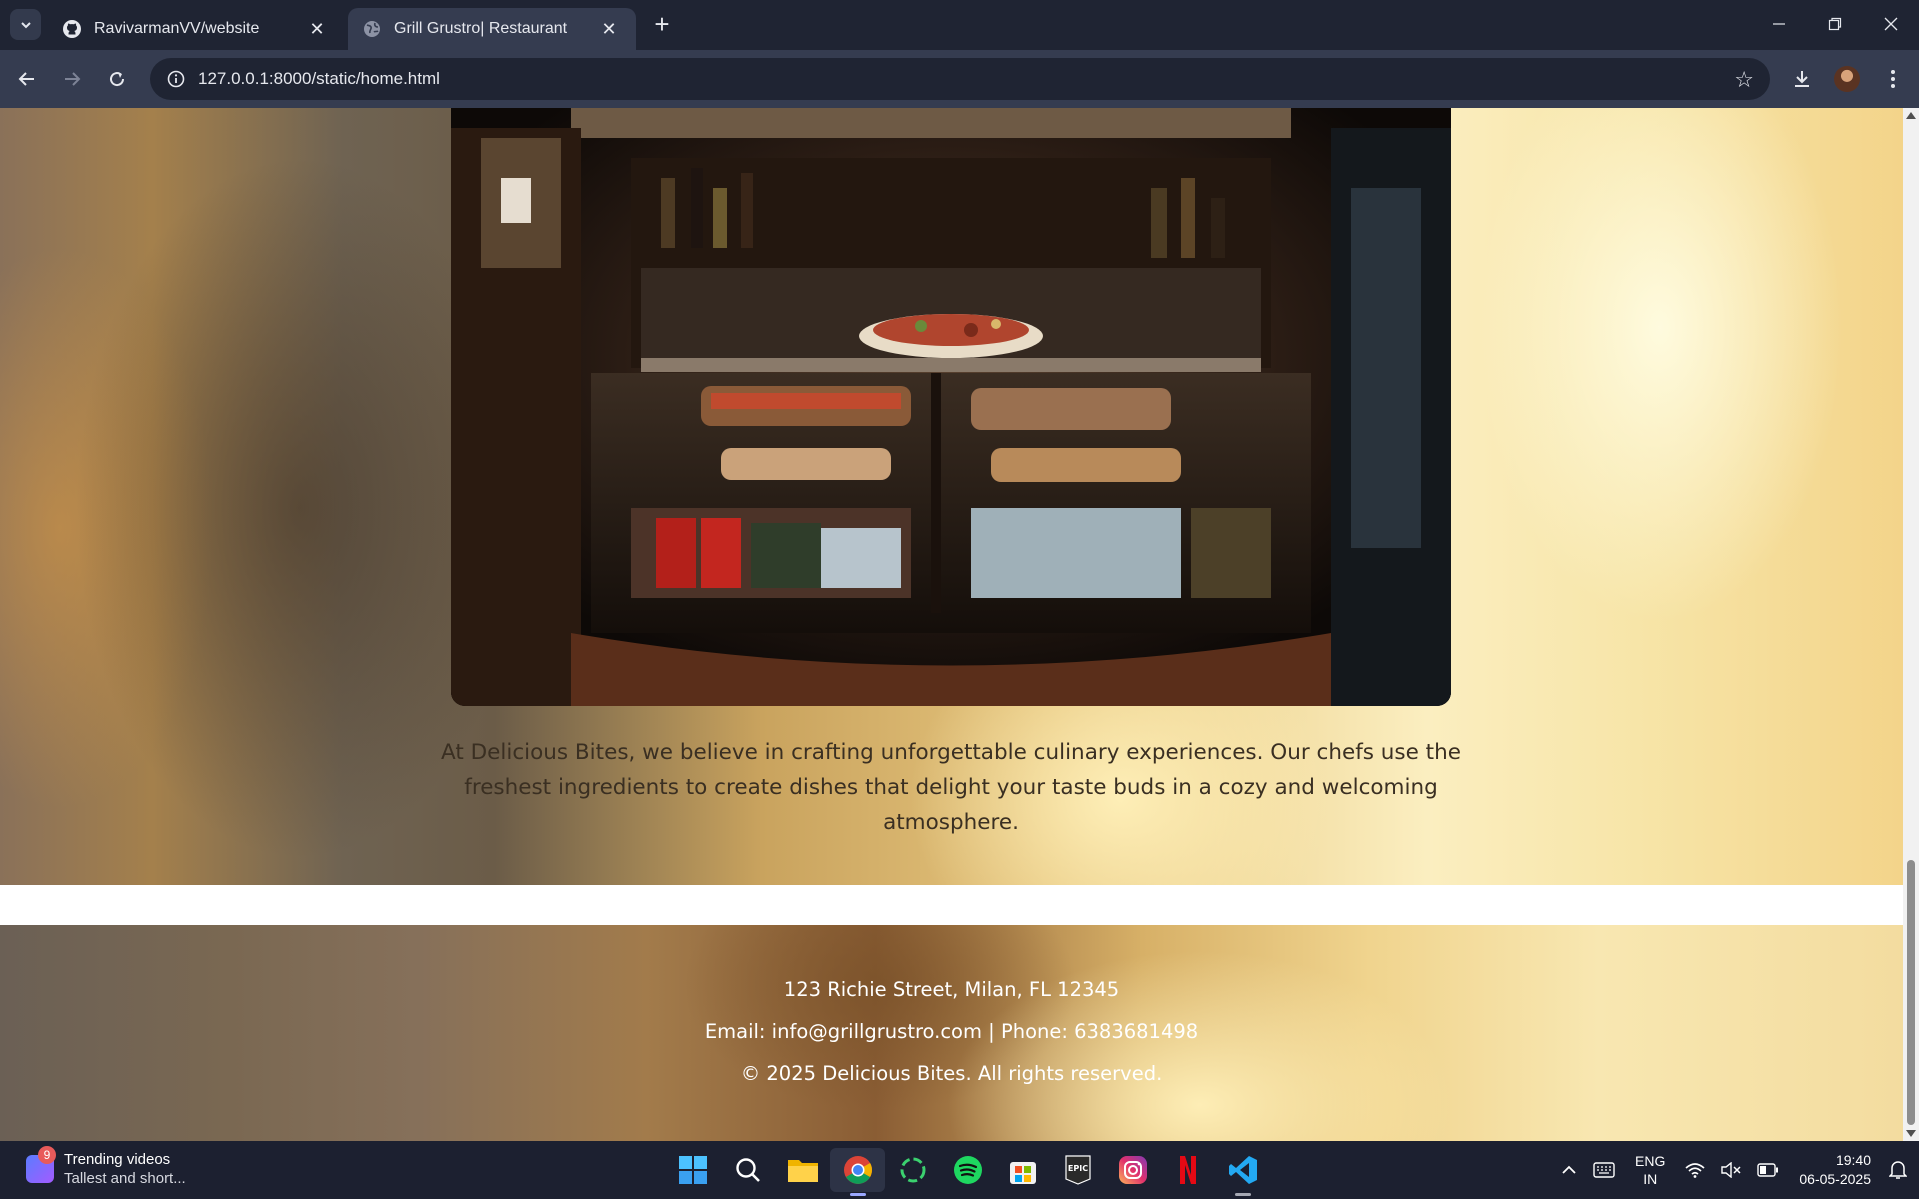  I want to click on language-code: ENG, so click(1650, 1161).